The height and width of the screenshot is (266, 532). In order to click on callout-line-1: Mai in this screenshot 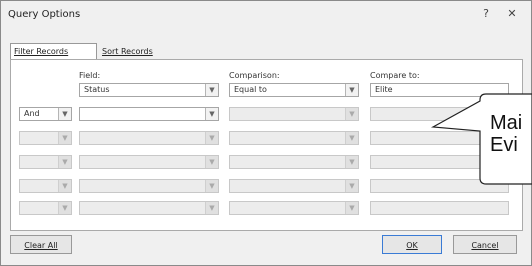, I will do `click(506, 123)`.